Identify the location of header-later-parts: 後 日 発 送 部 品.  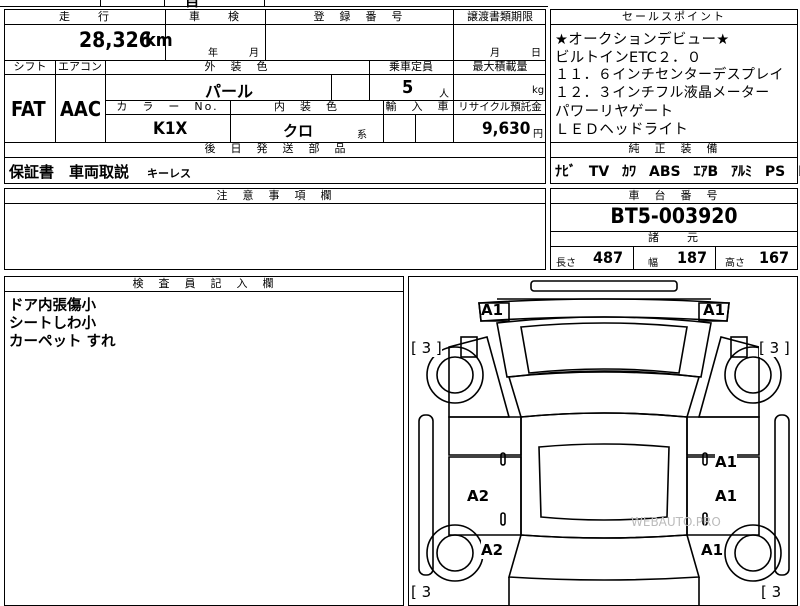
(276, 148).